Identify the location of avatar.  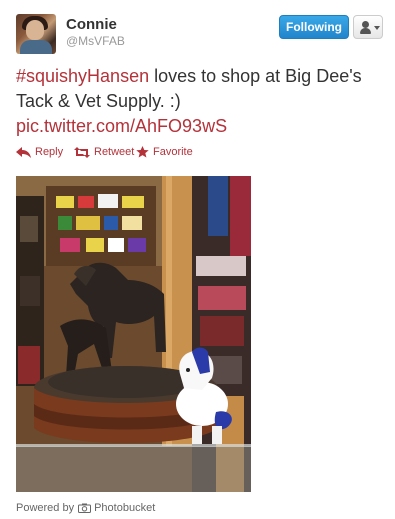
(36, 34).